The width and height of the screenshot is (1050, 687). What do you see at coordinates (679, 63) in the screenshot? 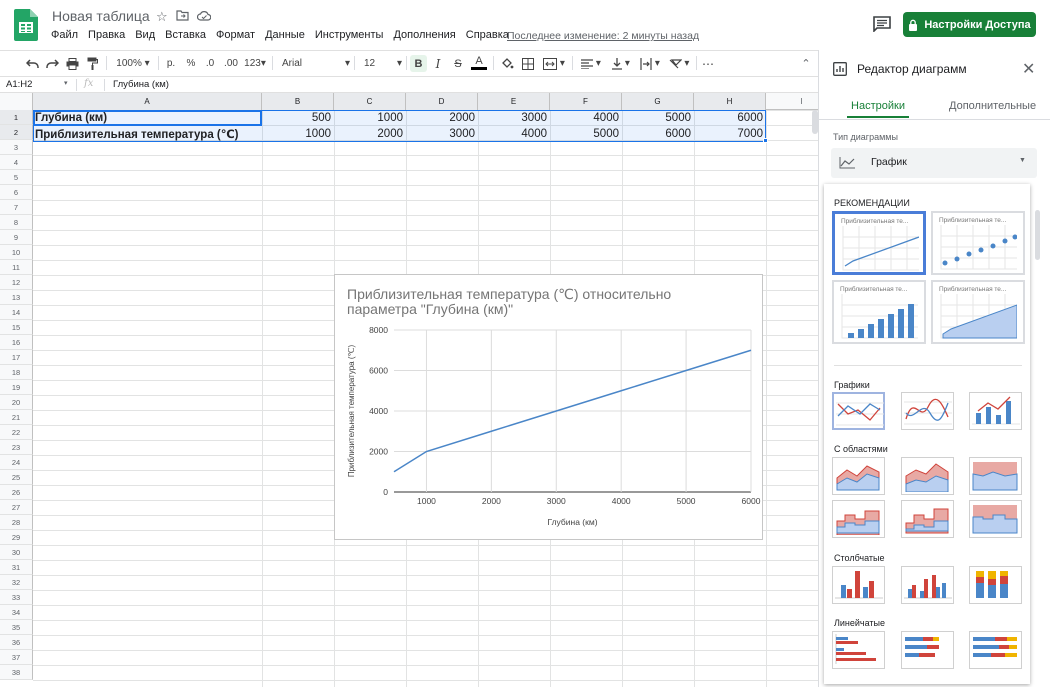
I see `text-rotation-icon: ▾` at bounding box center [679, 63].